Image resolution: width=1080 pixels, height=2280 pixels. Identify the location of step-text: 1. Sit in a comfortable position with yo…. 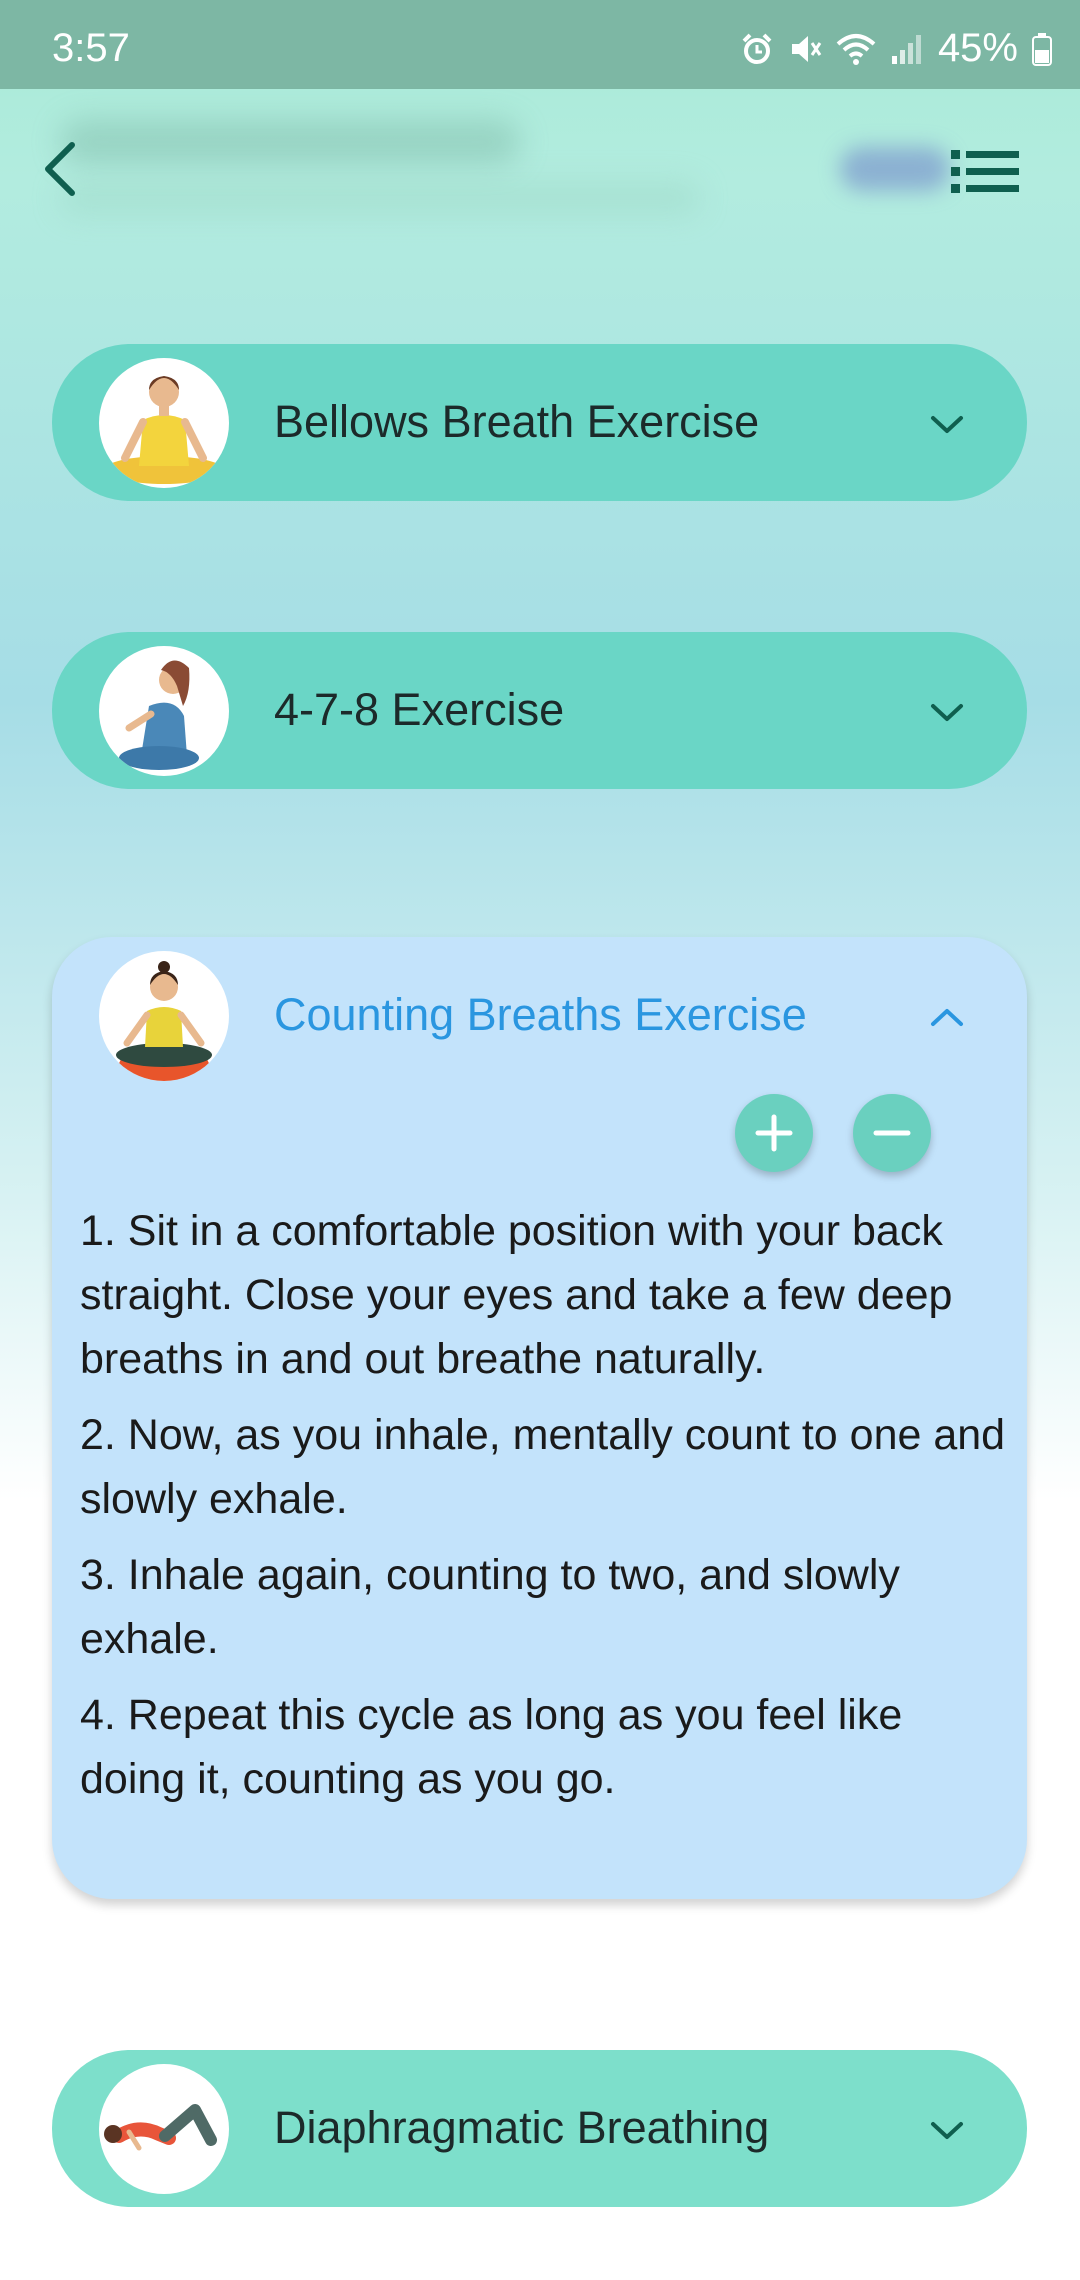
(516, 1295).